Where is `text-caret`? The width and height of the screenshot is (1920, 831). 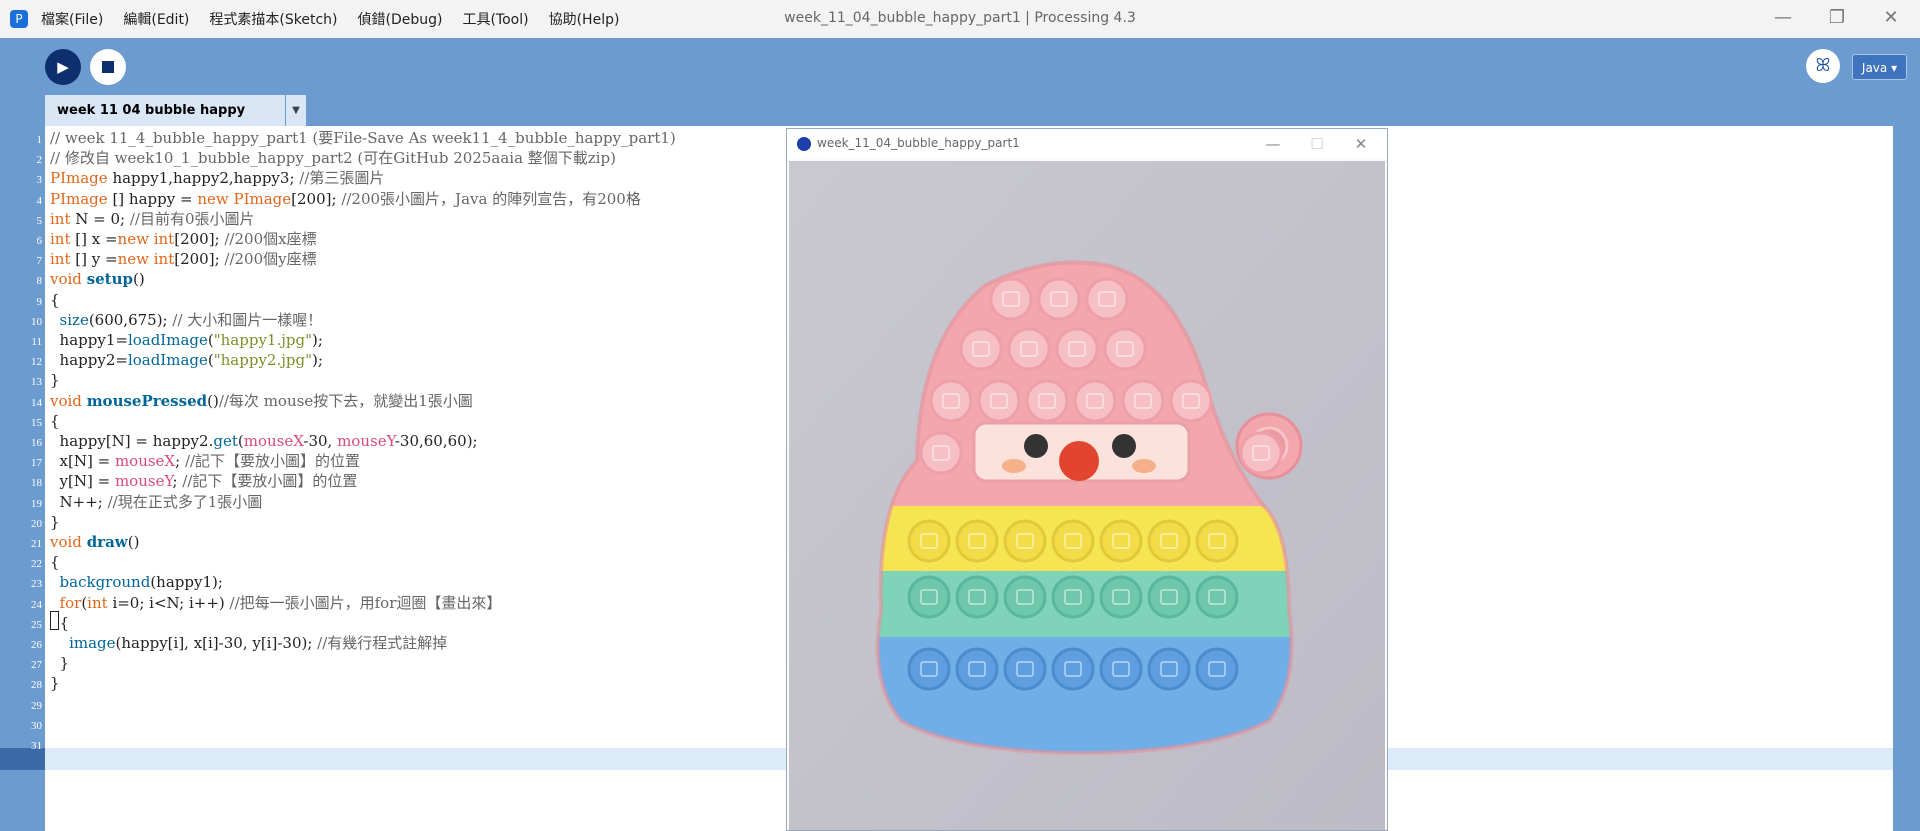
text-caret is located at coordinates (54, 620).